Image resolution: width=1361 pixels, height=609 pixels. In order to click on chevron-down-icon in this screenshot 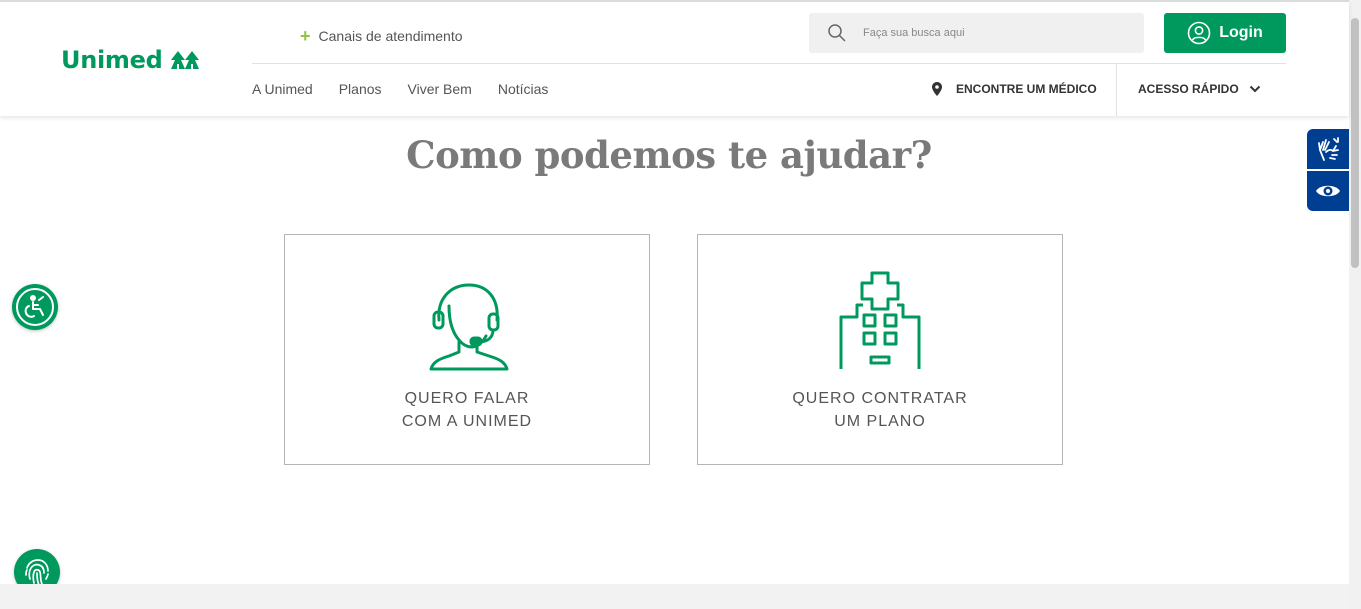, I will do `click(1254, 89)`.